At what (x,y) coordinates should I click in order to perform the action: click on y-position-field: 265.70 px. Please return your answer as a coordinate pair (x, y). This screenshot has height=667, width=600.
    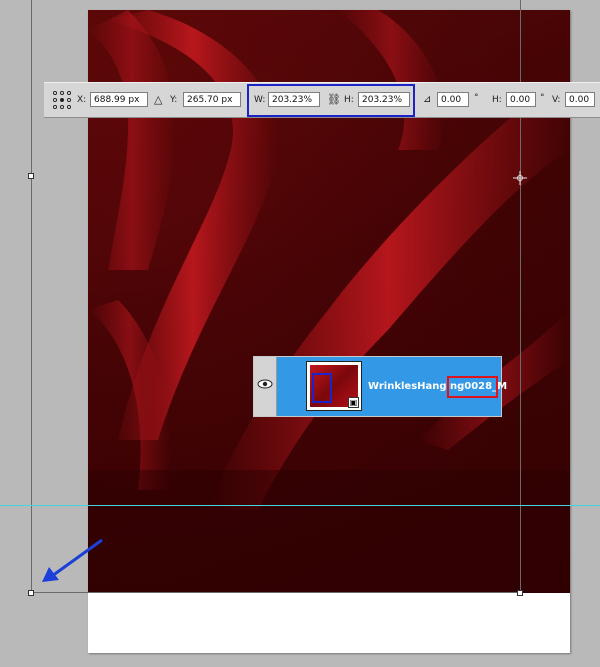
    Looking at the image, I should click on (212, 99).